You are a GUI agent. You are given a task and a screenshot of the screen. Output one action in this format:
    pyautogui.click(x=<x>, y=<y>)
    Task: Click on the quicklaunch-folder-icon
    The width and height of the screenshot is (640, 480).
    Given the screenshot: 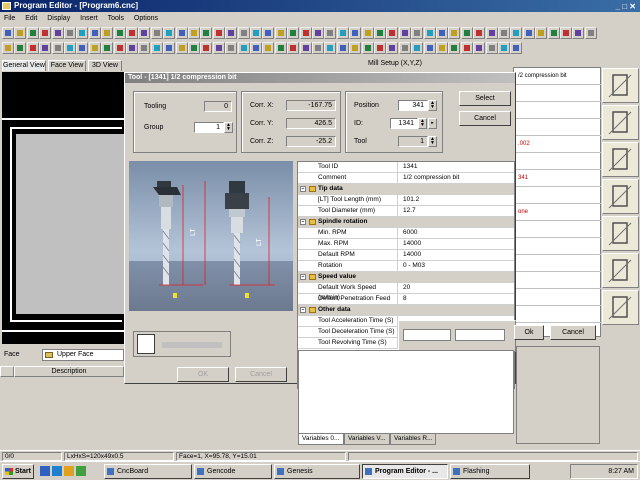 What is the action you would take?
    pyautogui.click(x=69, y=471)
    